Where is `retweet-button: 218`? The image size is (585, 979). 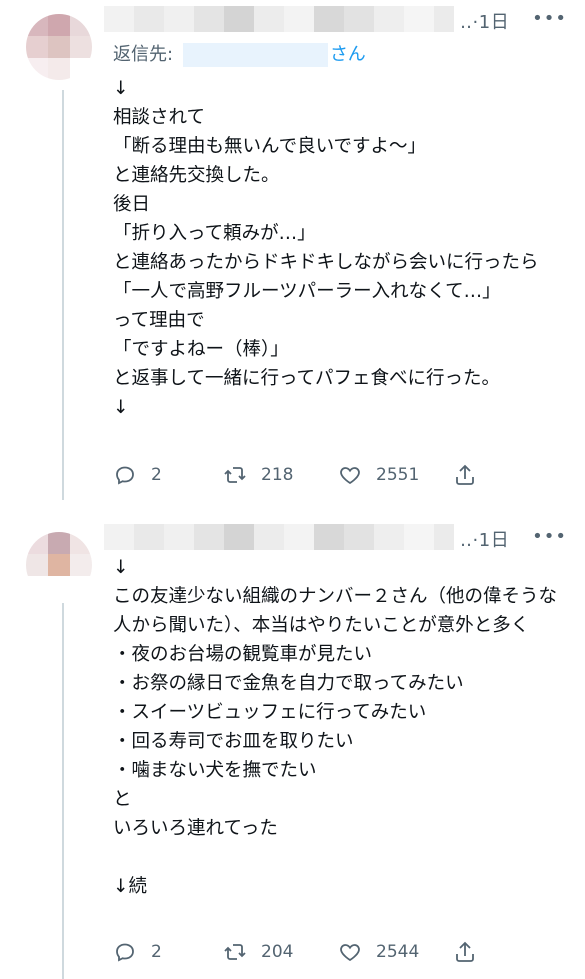 retweet-button: 218 is located at coordinates (280, 475).